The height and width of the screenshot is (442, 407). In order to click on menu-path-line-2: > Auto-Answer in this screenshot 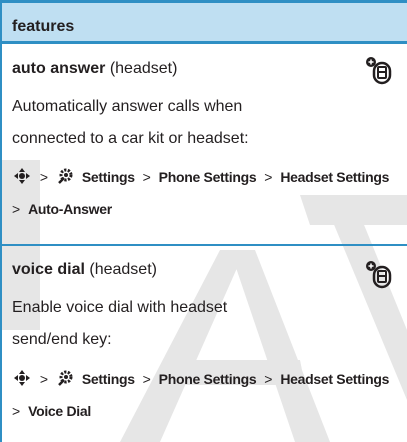, I will do `click(200, 209)`.